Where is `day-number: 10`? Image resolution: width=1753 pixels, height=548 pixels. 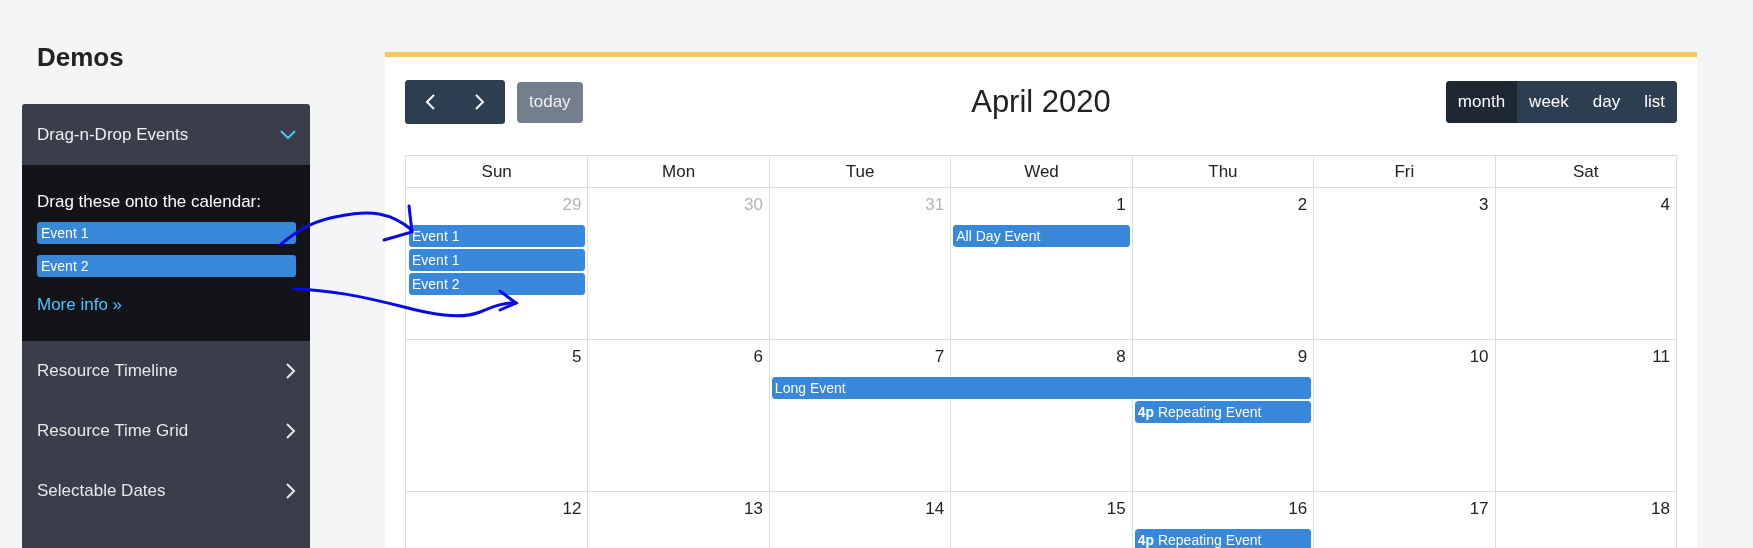
day-number: 10 is located at coordinates (1479, 357).